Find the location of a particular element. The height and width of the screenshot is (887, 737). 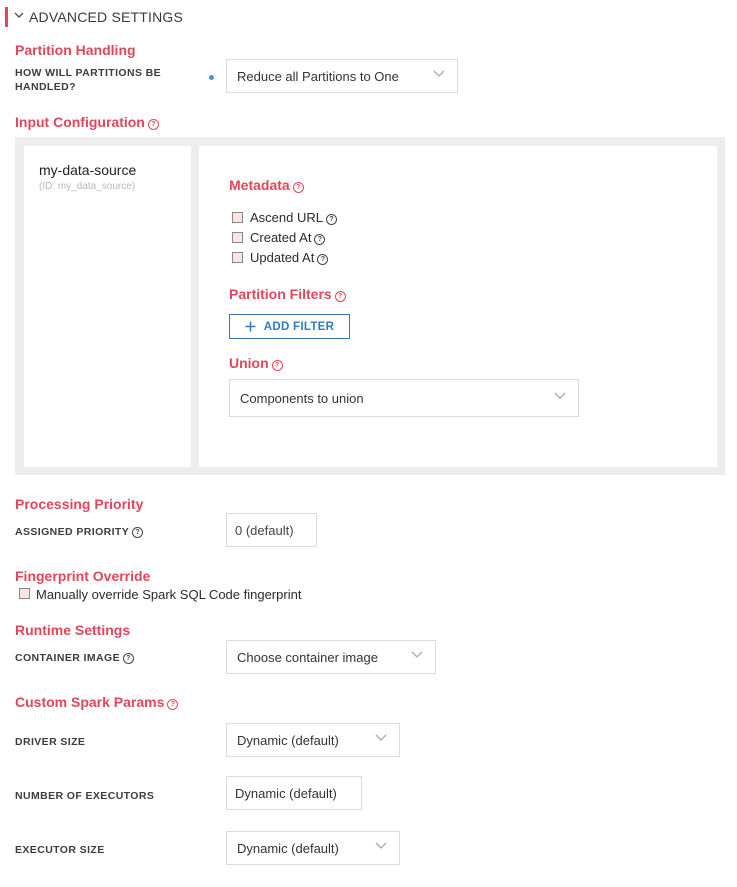

driver-size-value: Dynamic (default) is located at coordinates (288, 740).